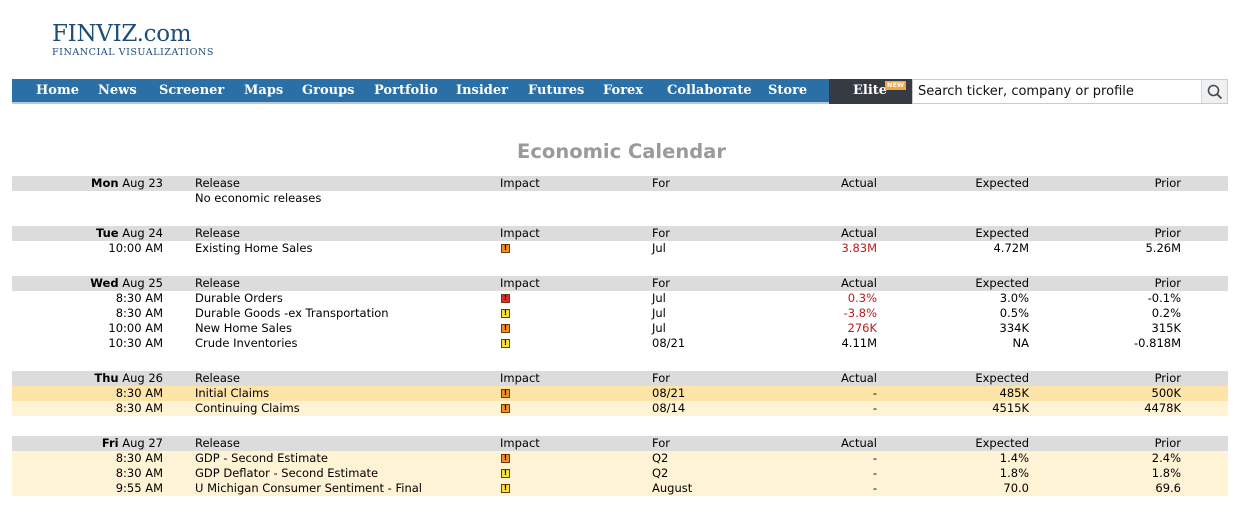 This screenshot has width=1243, height=519. What do you see at coordinates (620, 458) in the screenshot?
I see `table-row: 8:30 AM GDP - Second Estimate! Q2 - 1.4% 2.4%` at bounding box center [620, 458].